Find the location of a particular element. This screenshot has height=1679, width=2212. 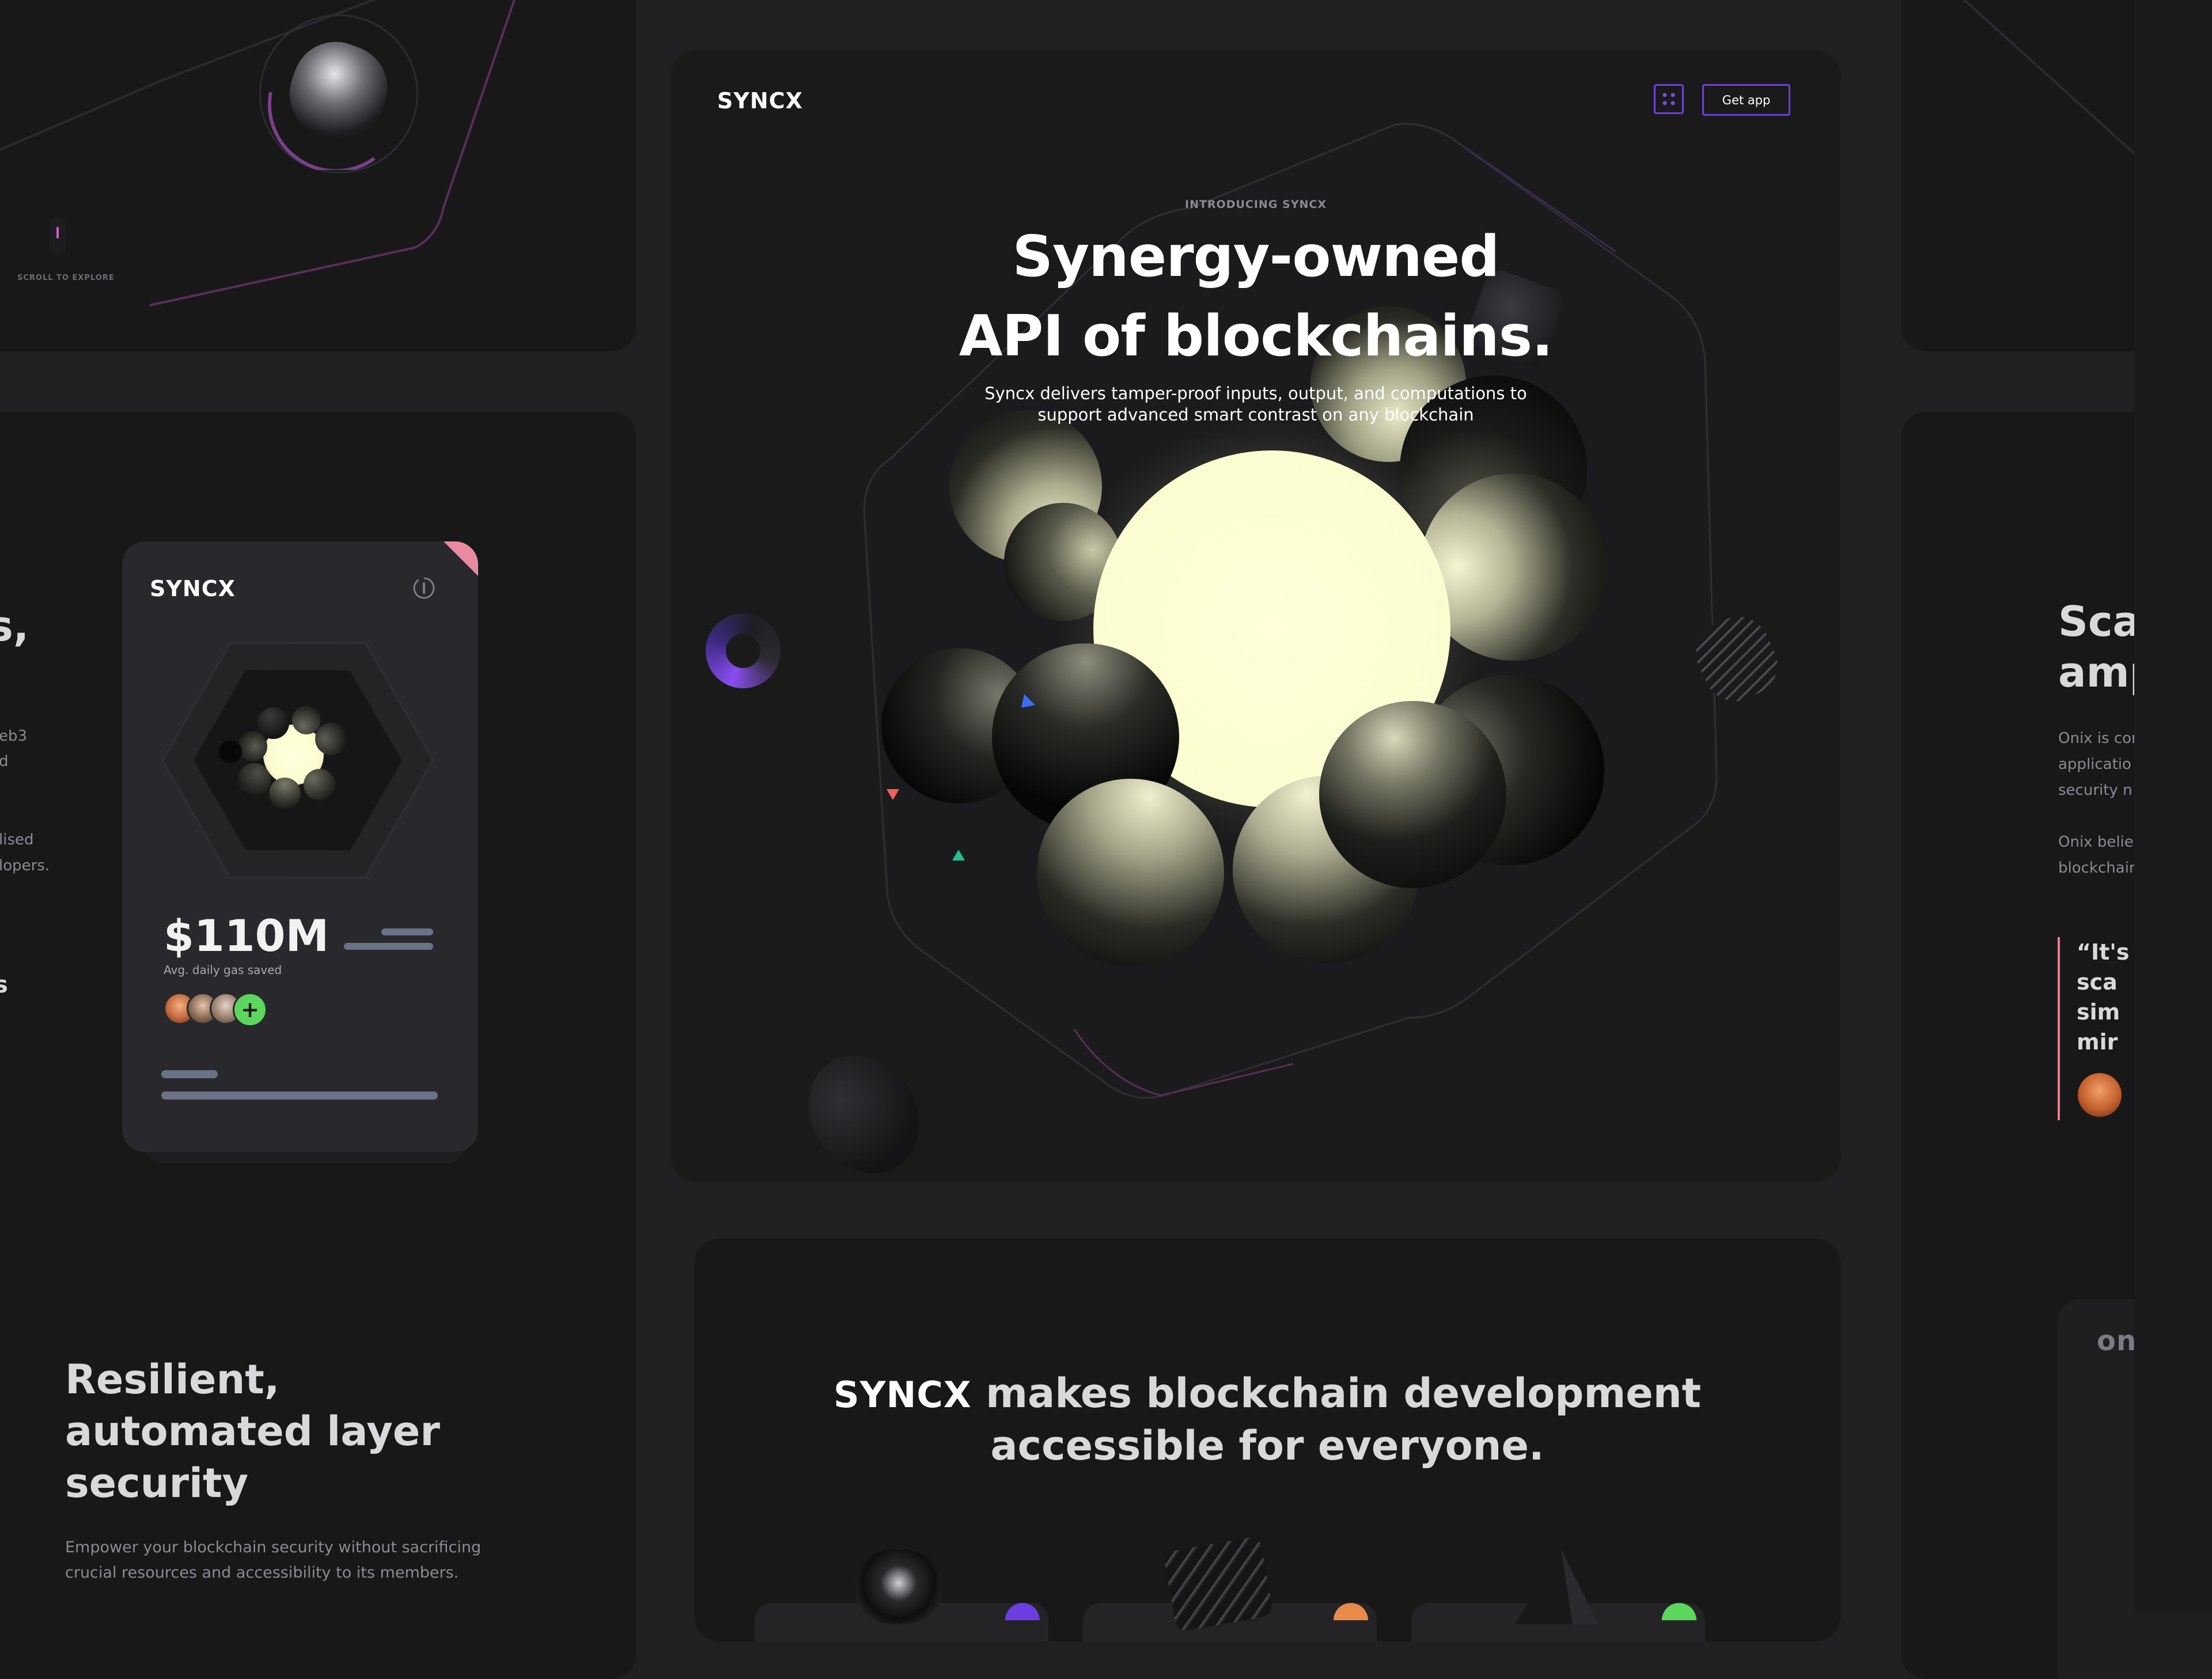

hero-title-line1: Synergy-owned is located at coordinates (1256, 257).